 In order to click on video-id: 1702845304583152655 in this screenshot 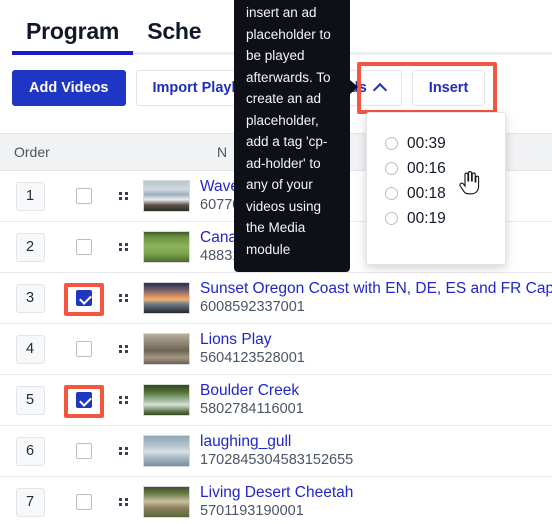, I will do `click(277, 460)`.